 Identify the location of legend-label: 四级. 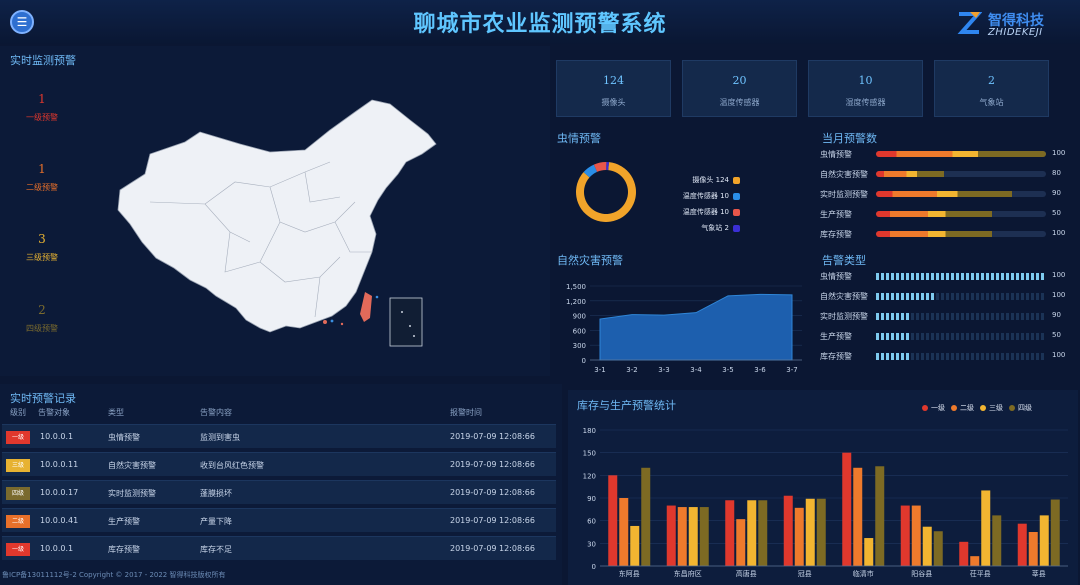
(1025, 408).